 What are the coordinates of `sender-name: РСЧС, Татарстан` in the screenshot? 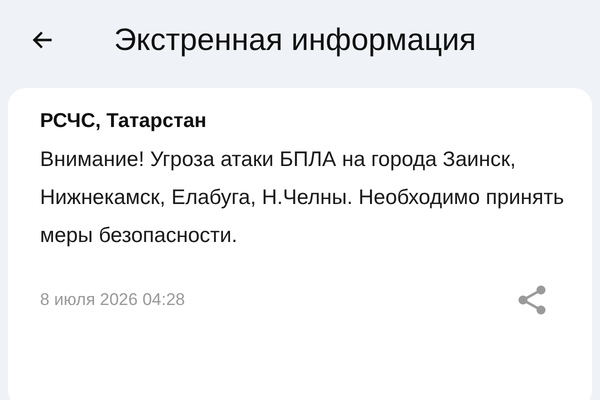 It's located at (124, 121).